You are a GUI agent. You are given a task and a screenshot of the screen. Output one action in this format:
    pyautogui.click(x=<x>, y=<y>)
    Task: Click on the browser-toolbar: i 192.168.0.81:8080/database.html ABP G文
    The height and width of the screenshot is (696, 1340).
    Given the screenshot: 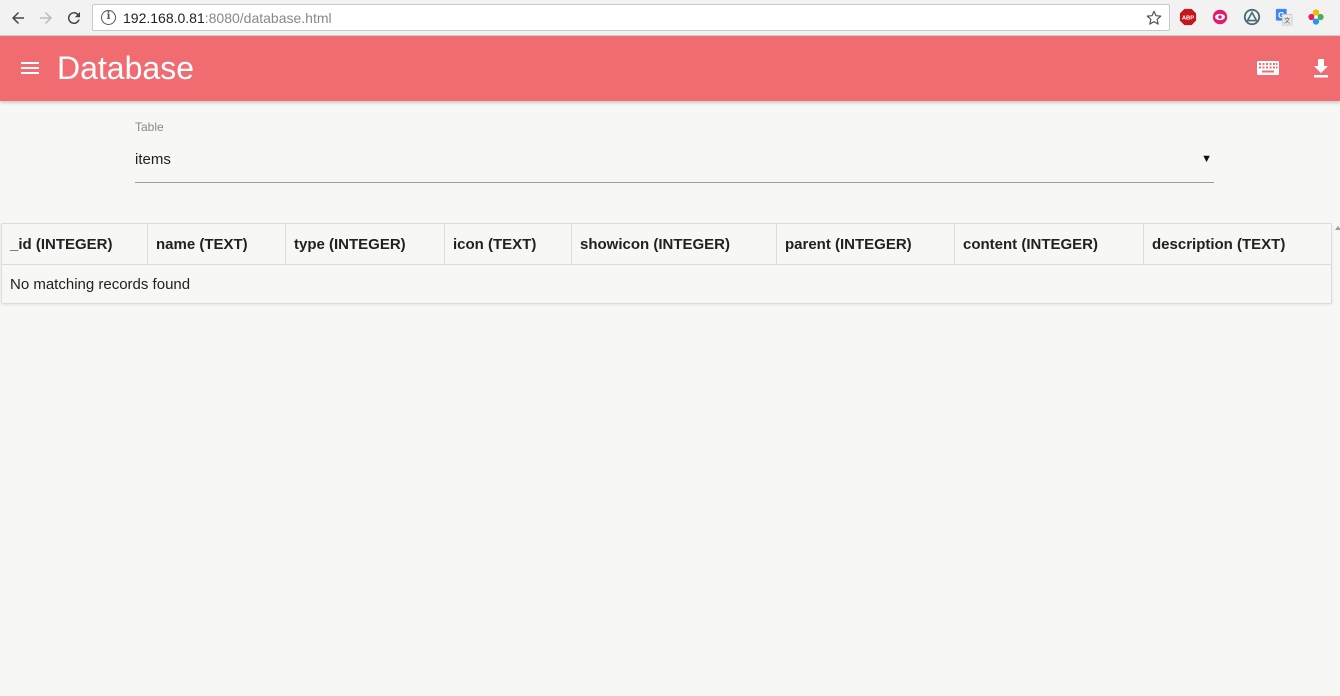 What is the action you would take?
    pyautogui.click(x=670, y=18)
    